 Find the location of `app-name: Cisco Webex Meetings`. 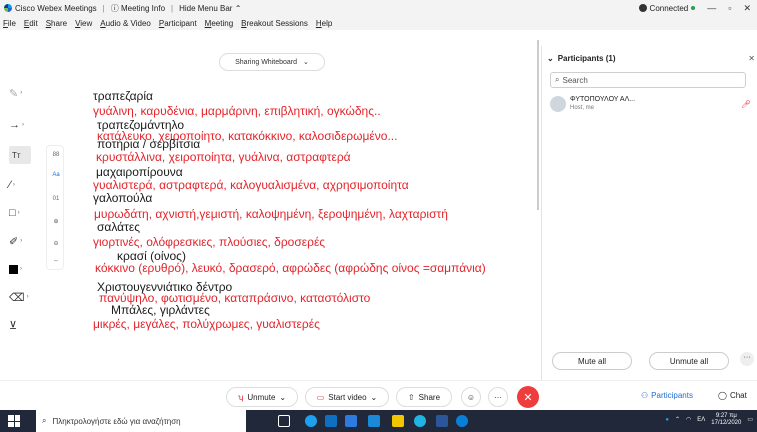

app-name: Cisco Webex Meetings is located at coordinates (56, 8).